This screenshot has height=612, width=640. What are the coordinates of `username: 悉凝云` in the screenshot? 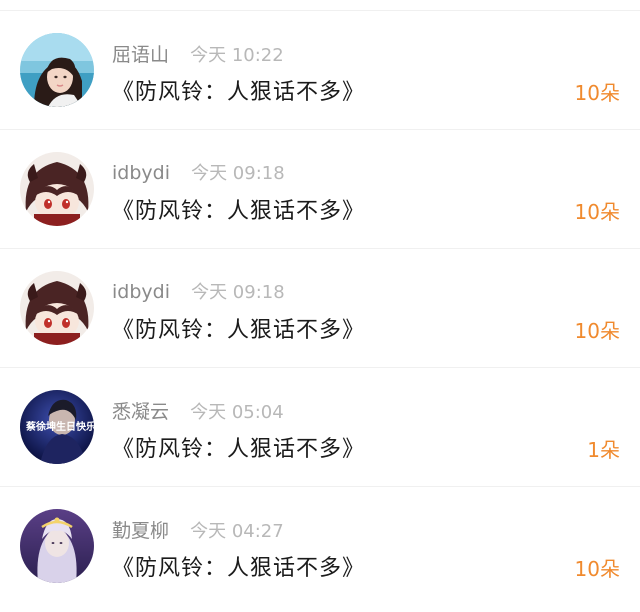 It's located at (140, 412).